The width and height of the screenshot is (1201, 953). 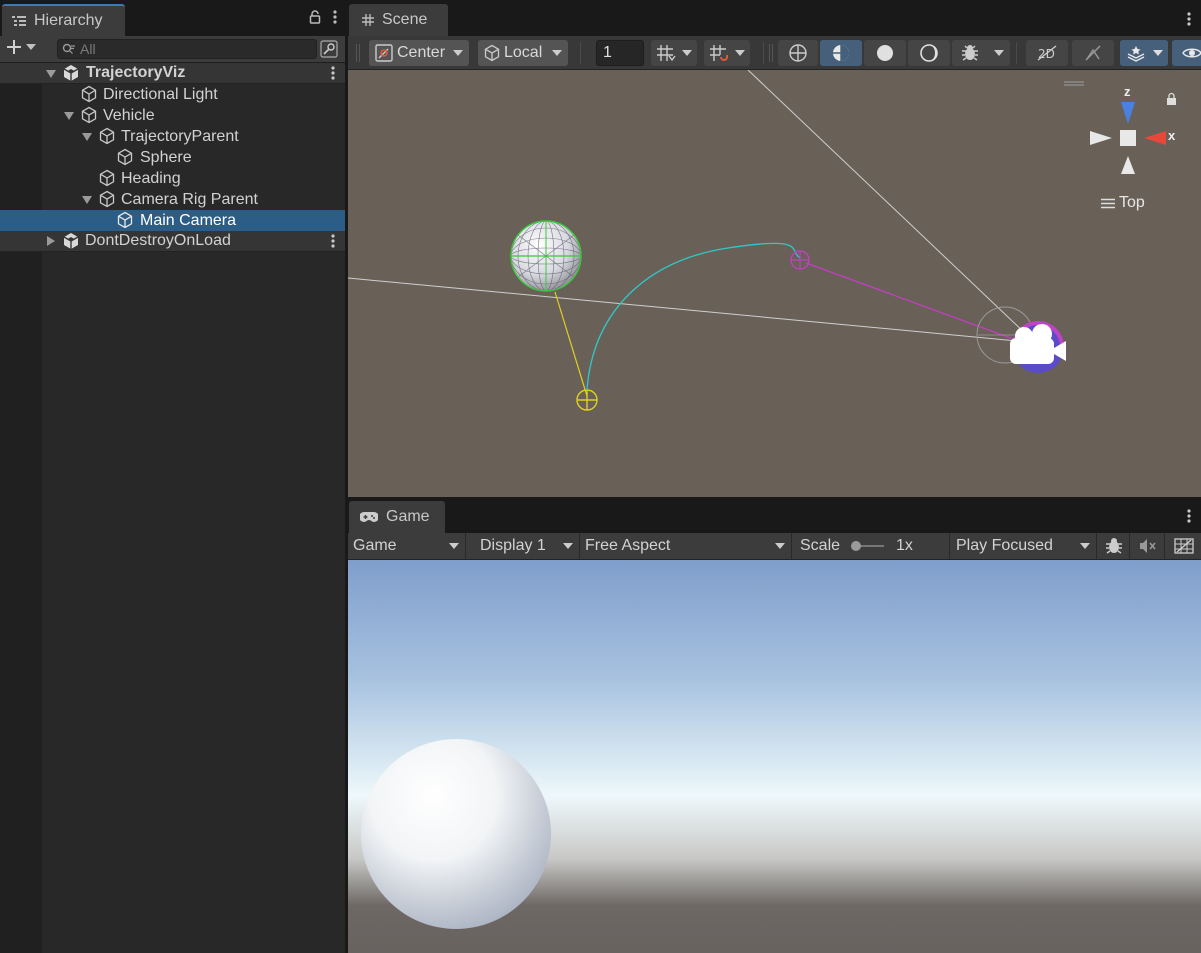 I want to click on grid-snapping-dropdown, so click(x=727, y=53).